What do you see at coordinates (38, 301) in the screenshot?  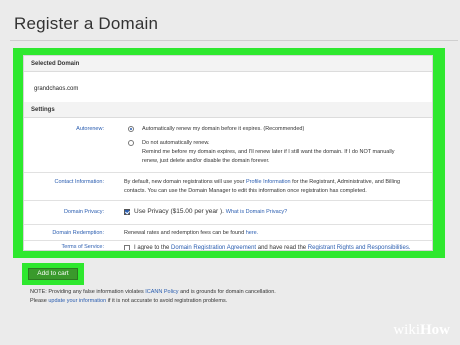 I see `note2-text: Please` at bounding box center [38, 301].